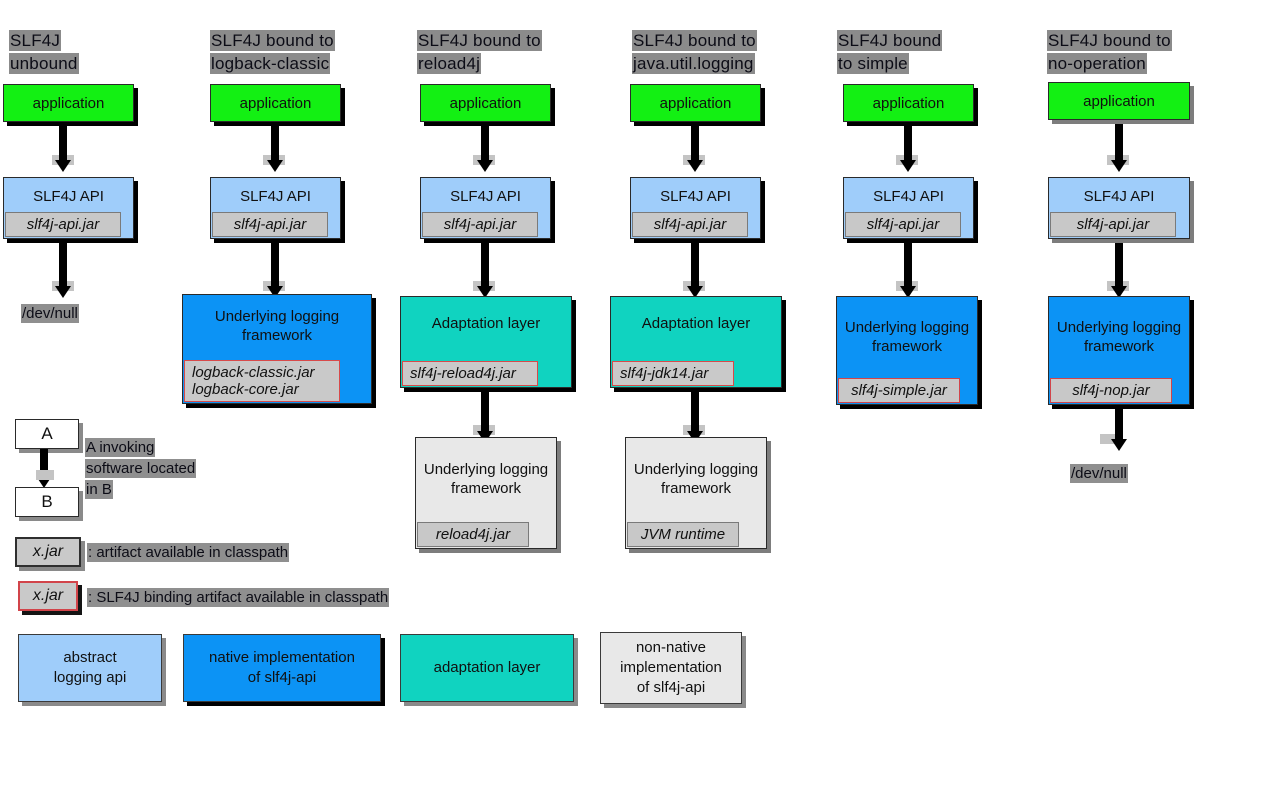 The image size is (1271, 809). I want to click on legend-jar-binding: x.jar, so click(48, 596).